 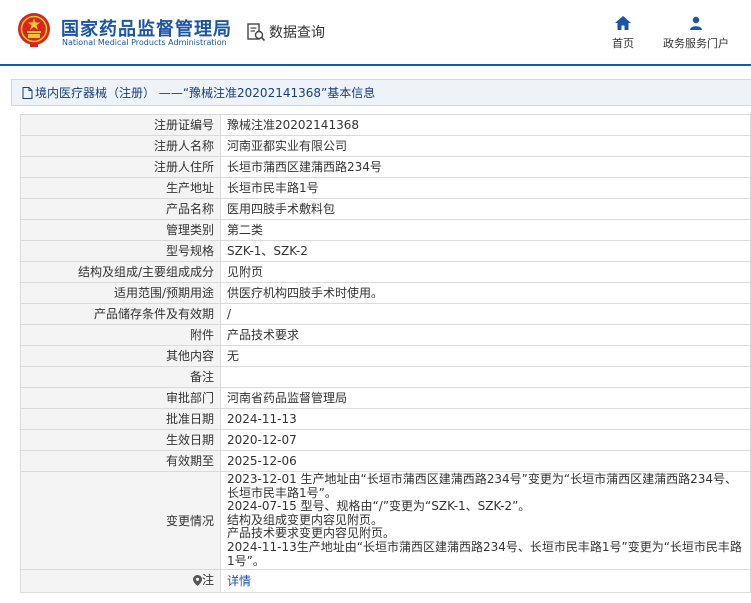 I want to click on nav-home: 首页, so click(x=623, y=32).